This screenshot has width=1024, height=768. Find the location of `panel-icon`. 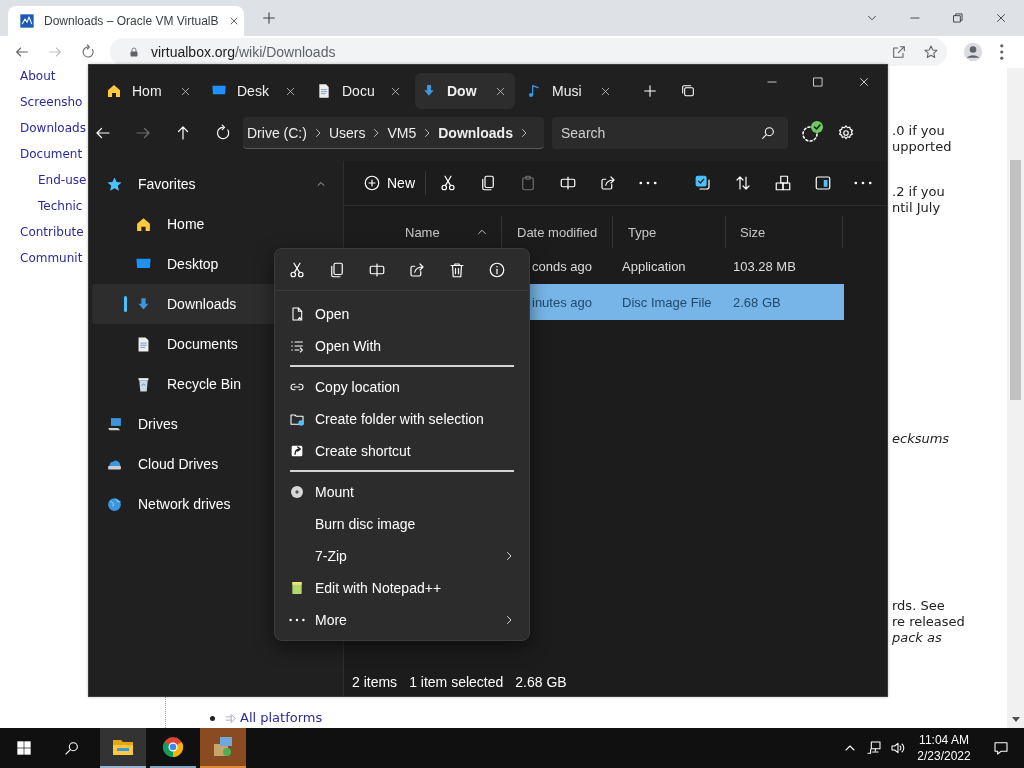

panel-icon is located at coordinates (823, 183).